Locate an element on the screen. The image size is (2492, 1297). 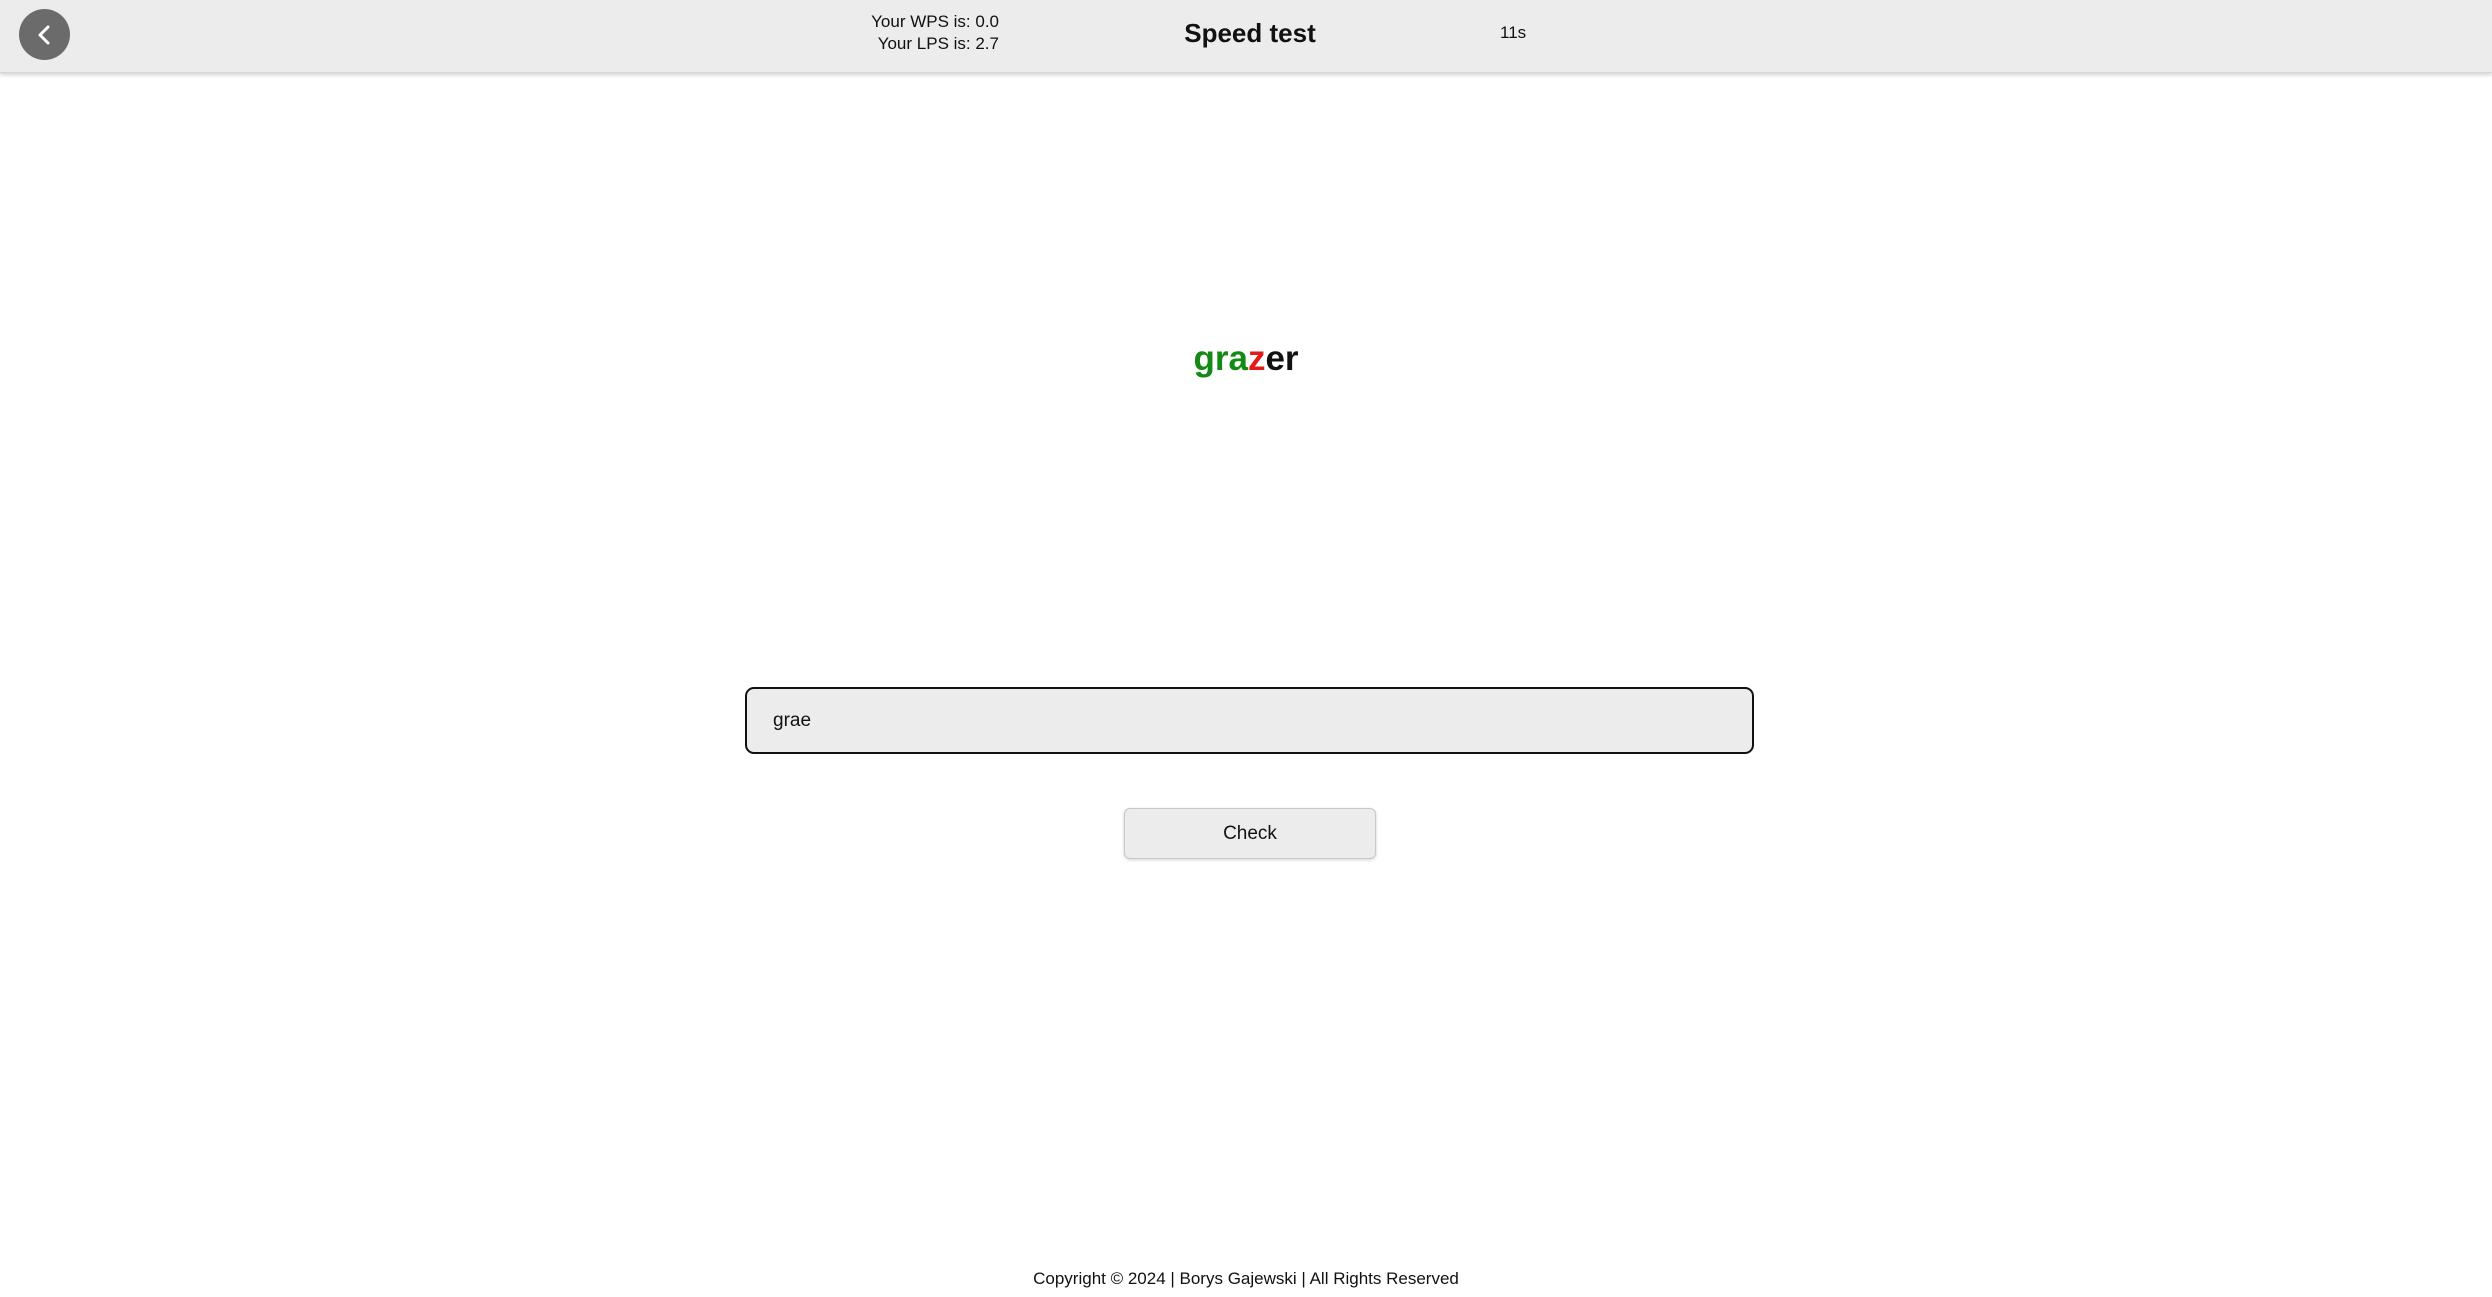
wps-stat: Your WPS is: 0.0 is located at coordinates (935, 21).